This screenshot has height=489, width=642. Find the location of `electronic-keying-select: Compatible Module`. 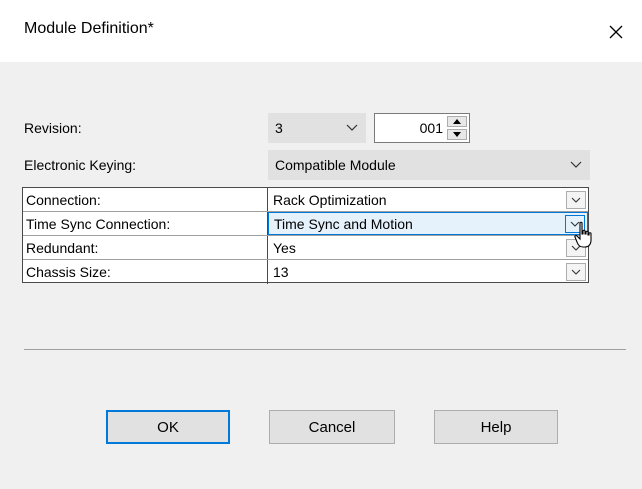

electronic-keying-select: Compatible Module is located at coordinates (429, 165).